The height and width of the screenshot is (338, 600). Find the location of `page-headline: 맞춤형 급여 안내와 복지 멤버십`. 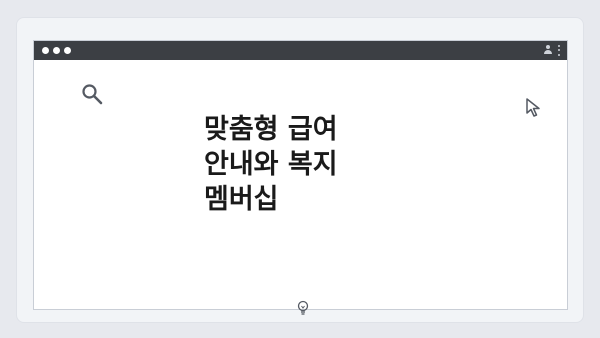

page-headline: 맞춤형 급여 안내와 복지 멤버십 is located at coordinates (324, 164).